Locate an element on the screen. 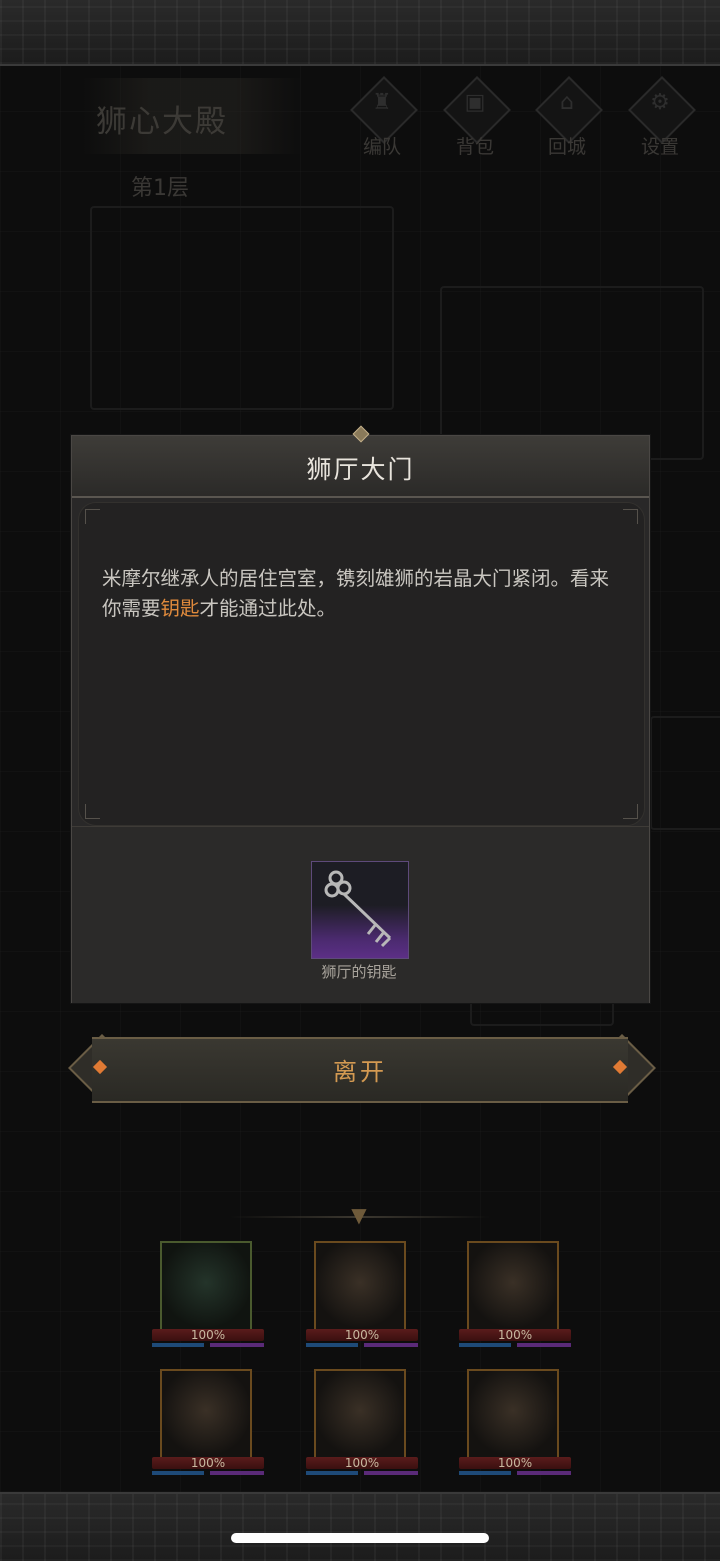  key-highlight: 钥匙 is located at coordinates (180, 608).